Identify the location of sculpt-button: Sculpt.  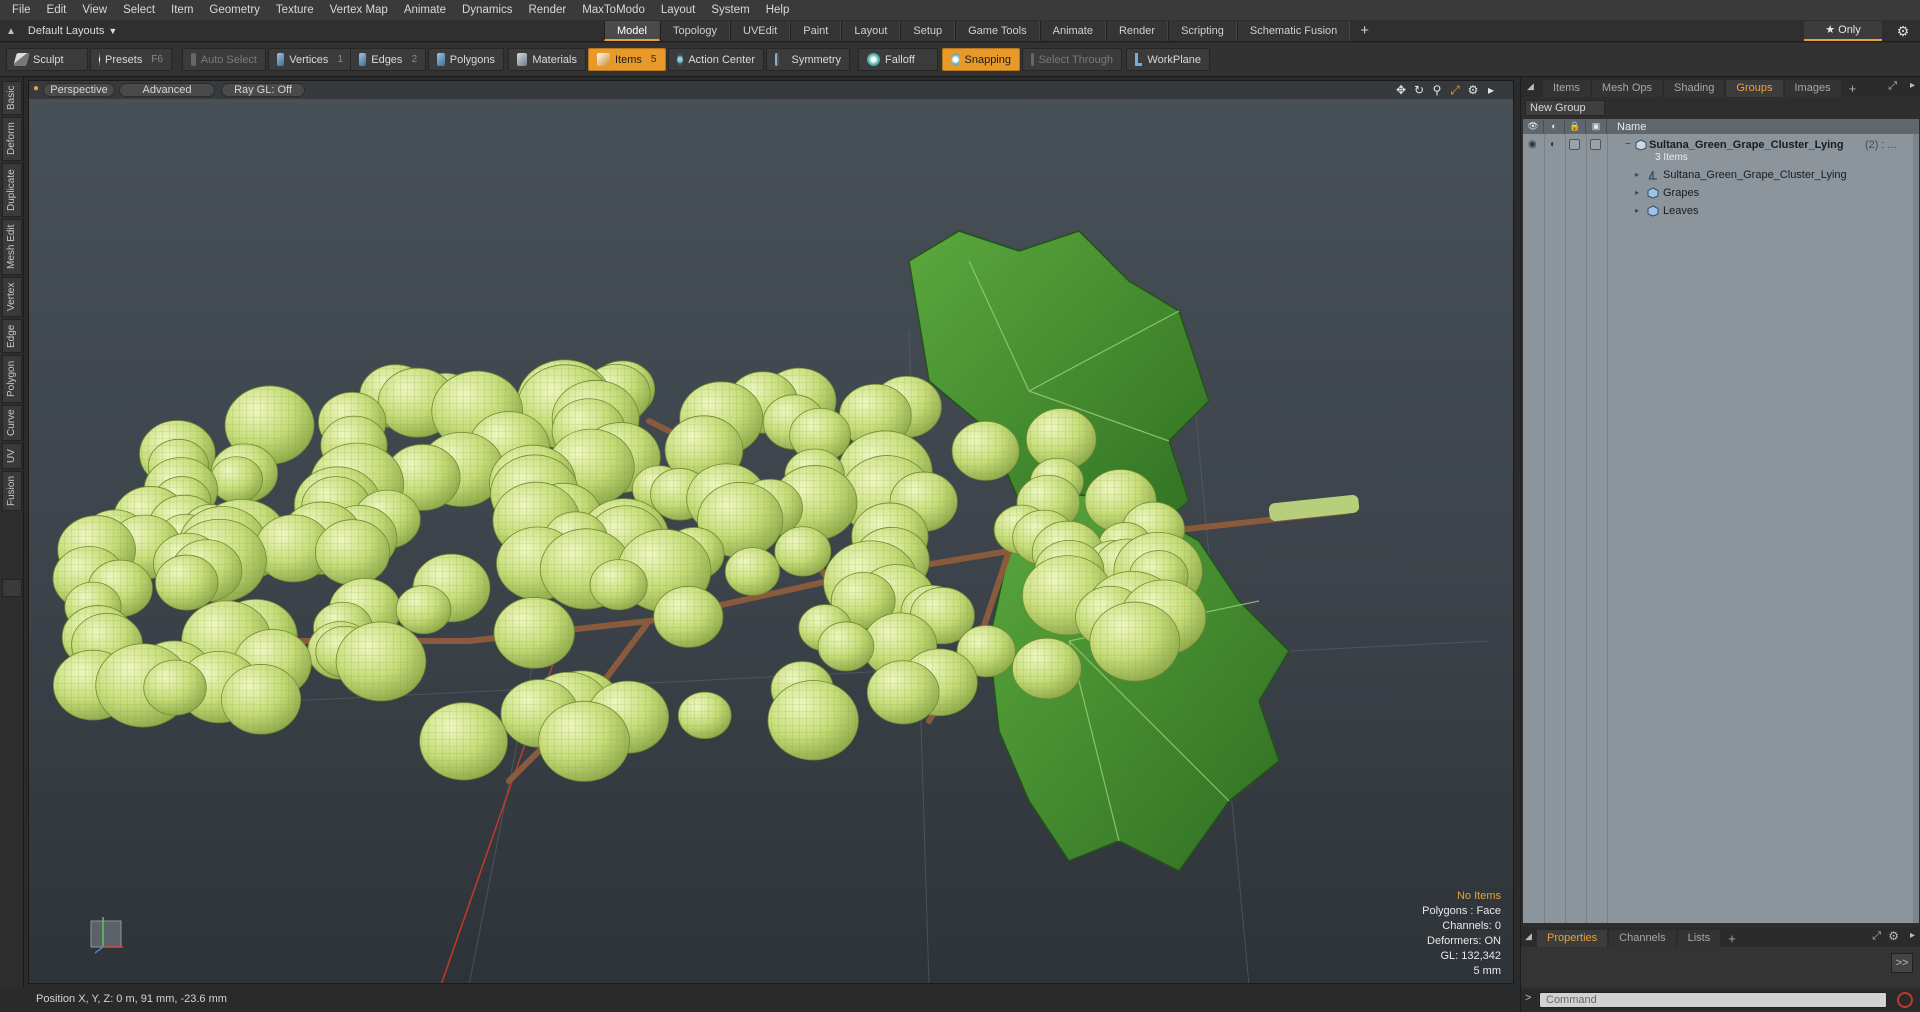
(47, 59).